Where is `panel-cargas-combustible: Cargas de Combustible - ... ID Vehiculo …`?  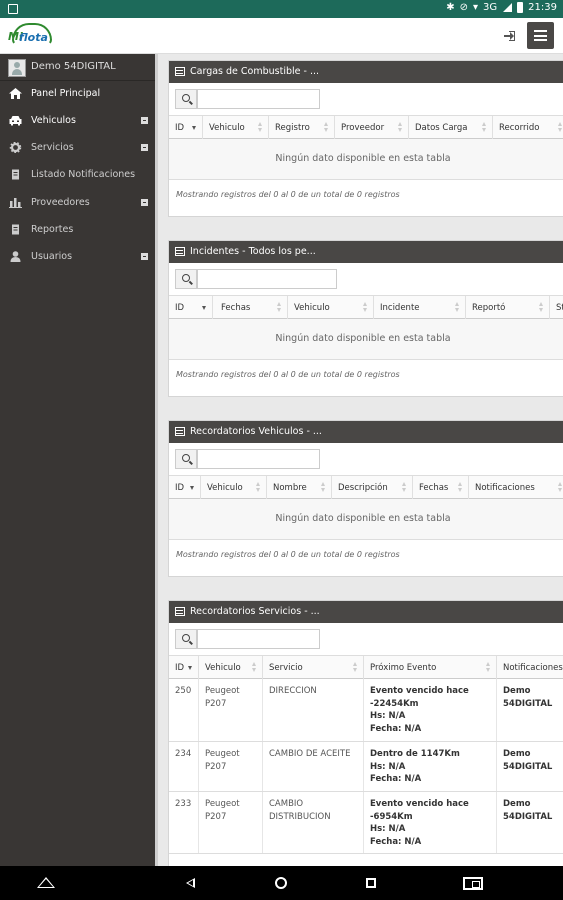
panel-cargas-combustible: Cargas de Combustible - ... ID Vehiculo … is located at coordinates (365, 138).